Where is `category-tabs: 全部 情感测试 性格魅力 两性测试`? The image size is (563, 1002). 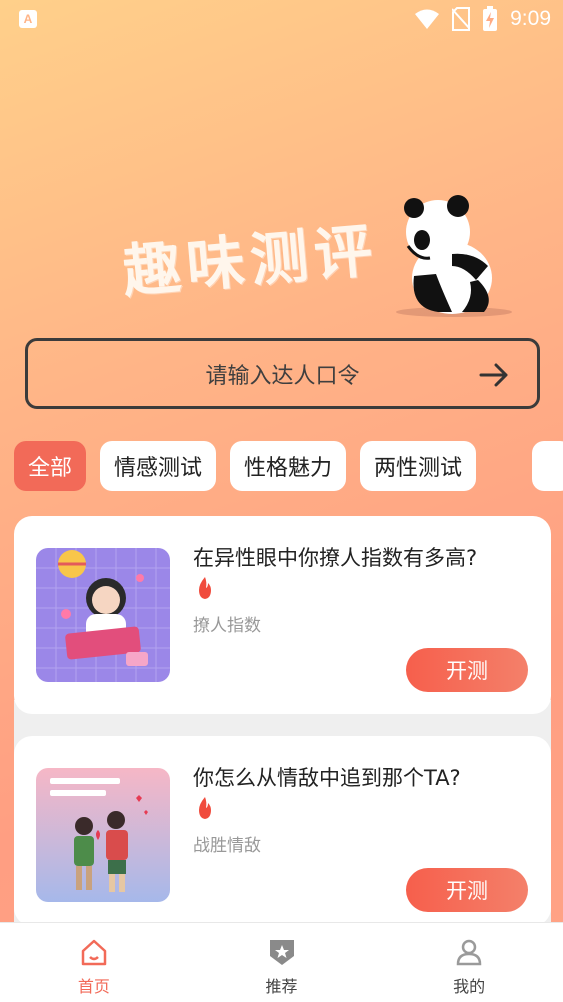 category-tabs: 全部 情感测试 性格魅力 两性测试 is located at coordinates (245, 466).